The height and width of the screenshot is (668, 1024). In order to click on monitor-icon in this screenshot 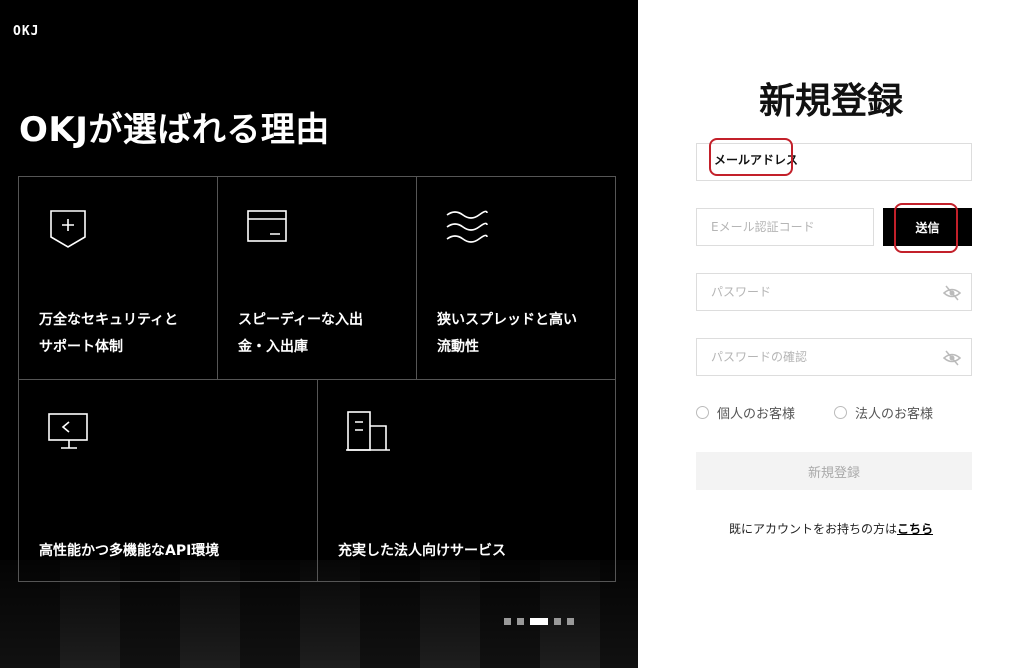, I will do `click(68, 431)`.